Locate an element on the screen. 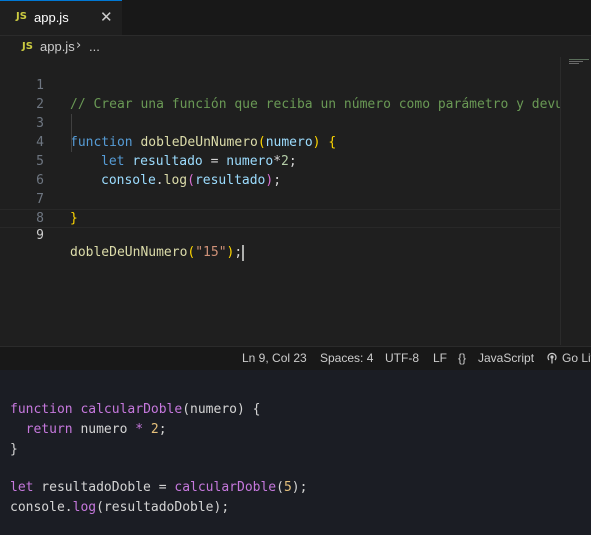  code-line: 3 function dobleDeUnNumero(numero) { is located at coordinates (280, 122).